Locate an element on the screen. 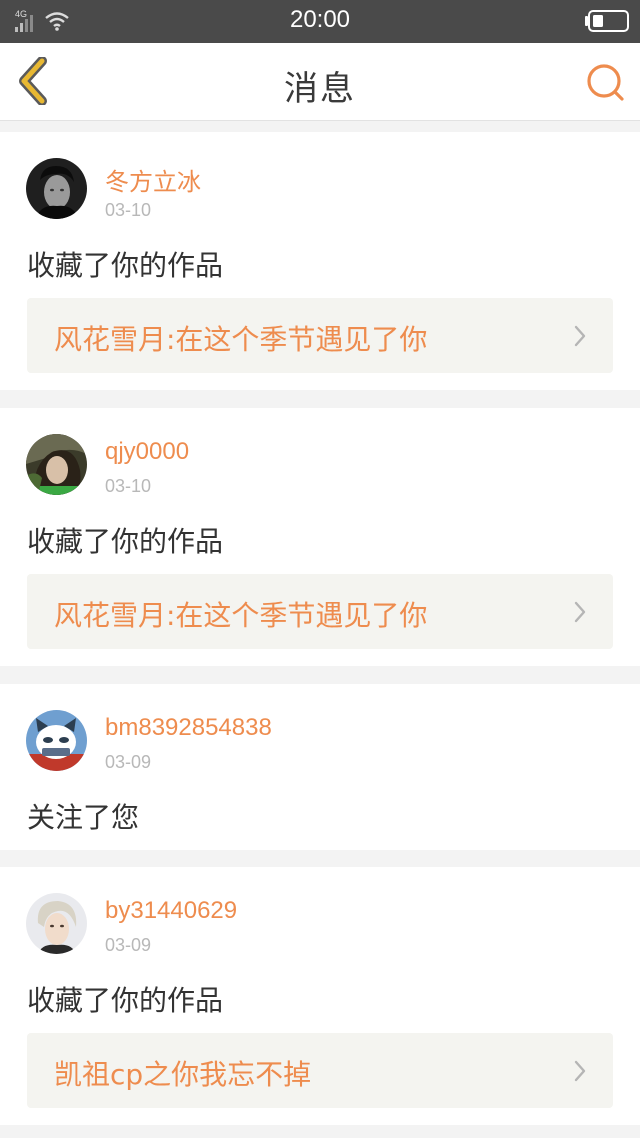 This screenshot has width=640, height=1138. message-card: bm8392854838 03-09 关注了您 is located at coordinates (320, 767).